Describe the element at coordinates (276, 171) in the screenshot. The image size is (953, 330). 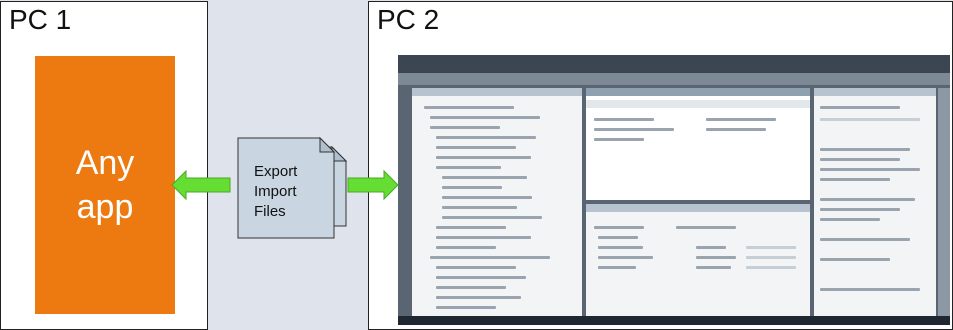
I see `files-line1: Export` at that location.